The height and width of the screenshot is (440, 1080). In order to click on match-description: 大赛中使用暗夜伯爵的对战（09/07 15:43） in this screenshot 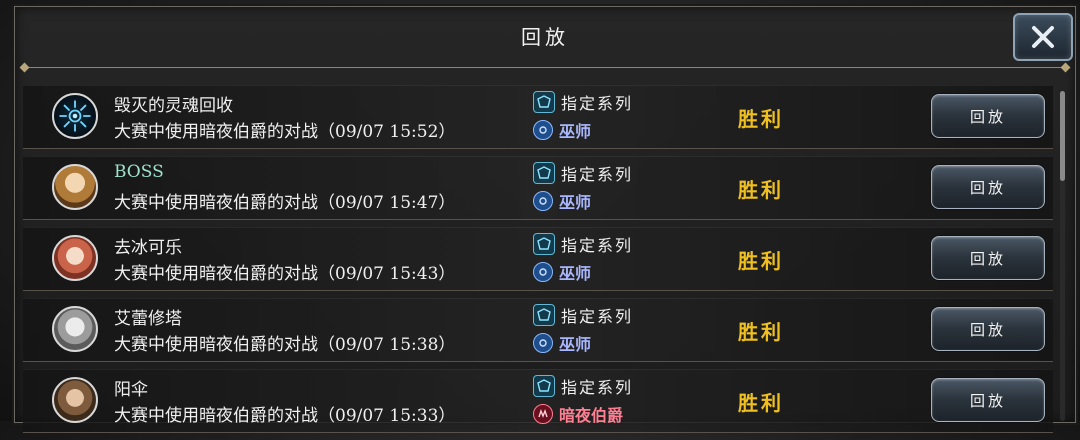, I will do `click(285, 274)`.